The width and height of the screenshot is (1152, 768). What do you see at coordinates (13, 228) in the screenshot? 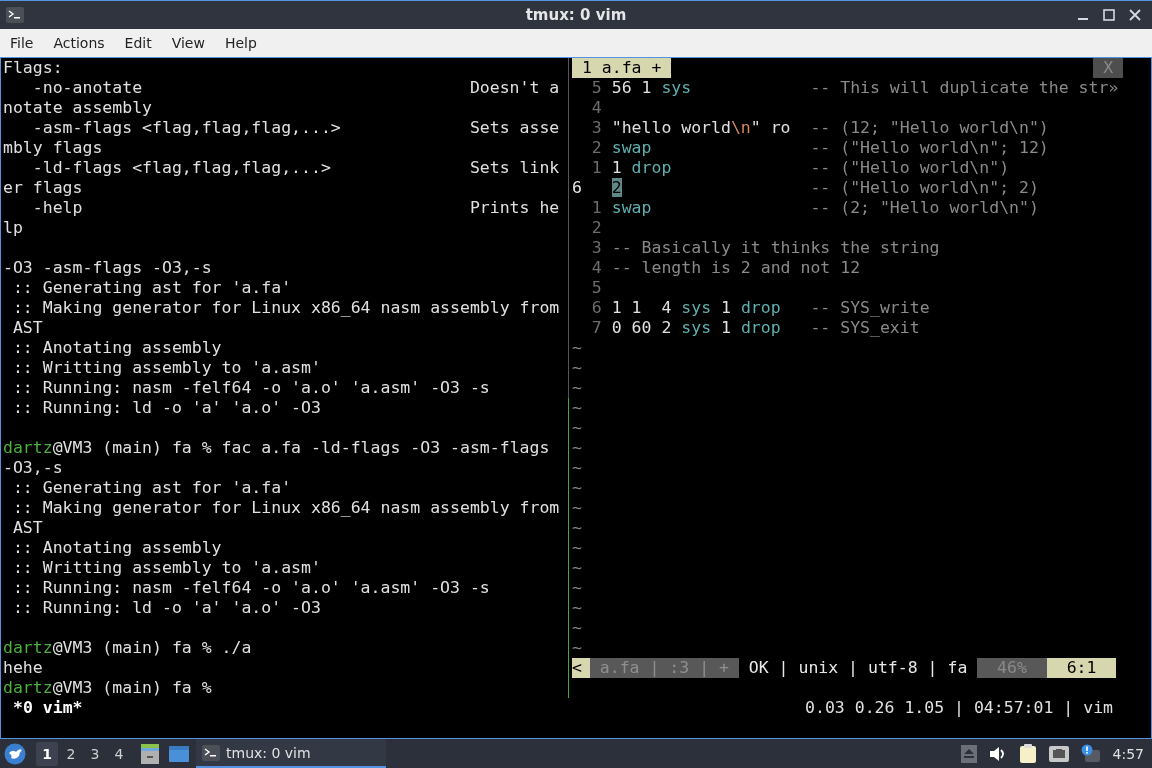
I see `terminal-line: lp` at bounding box center [13, 228].